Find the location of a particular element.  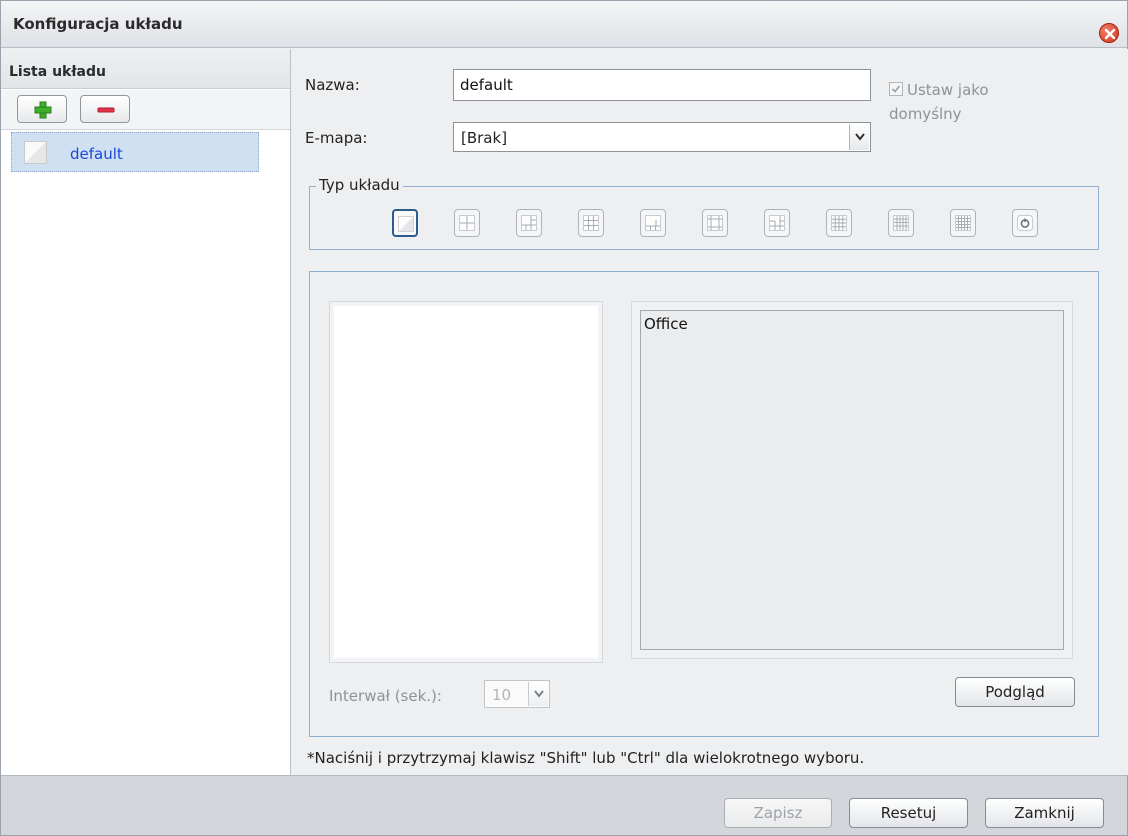

title-bar: Konfiguracja układu is located at coordinates (564, 24).